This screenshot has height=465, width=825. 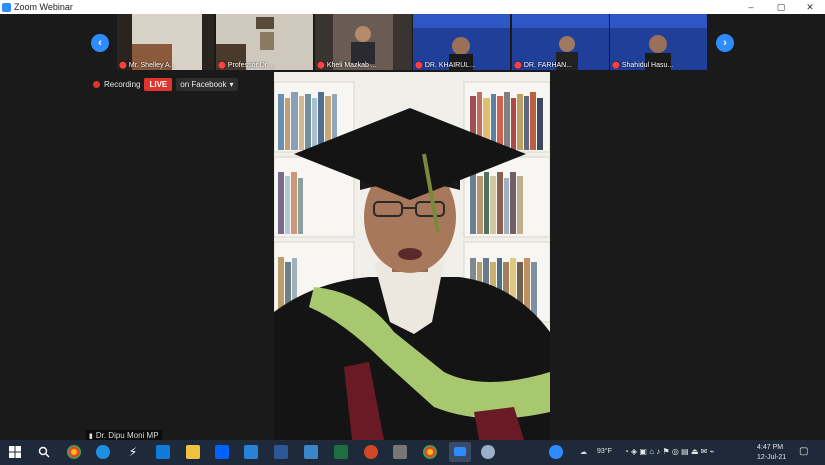 What do you see at coordinates (803, 451) in the screenshot?
I see `notification-icon: ▢` at bounding box center [803, 451].